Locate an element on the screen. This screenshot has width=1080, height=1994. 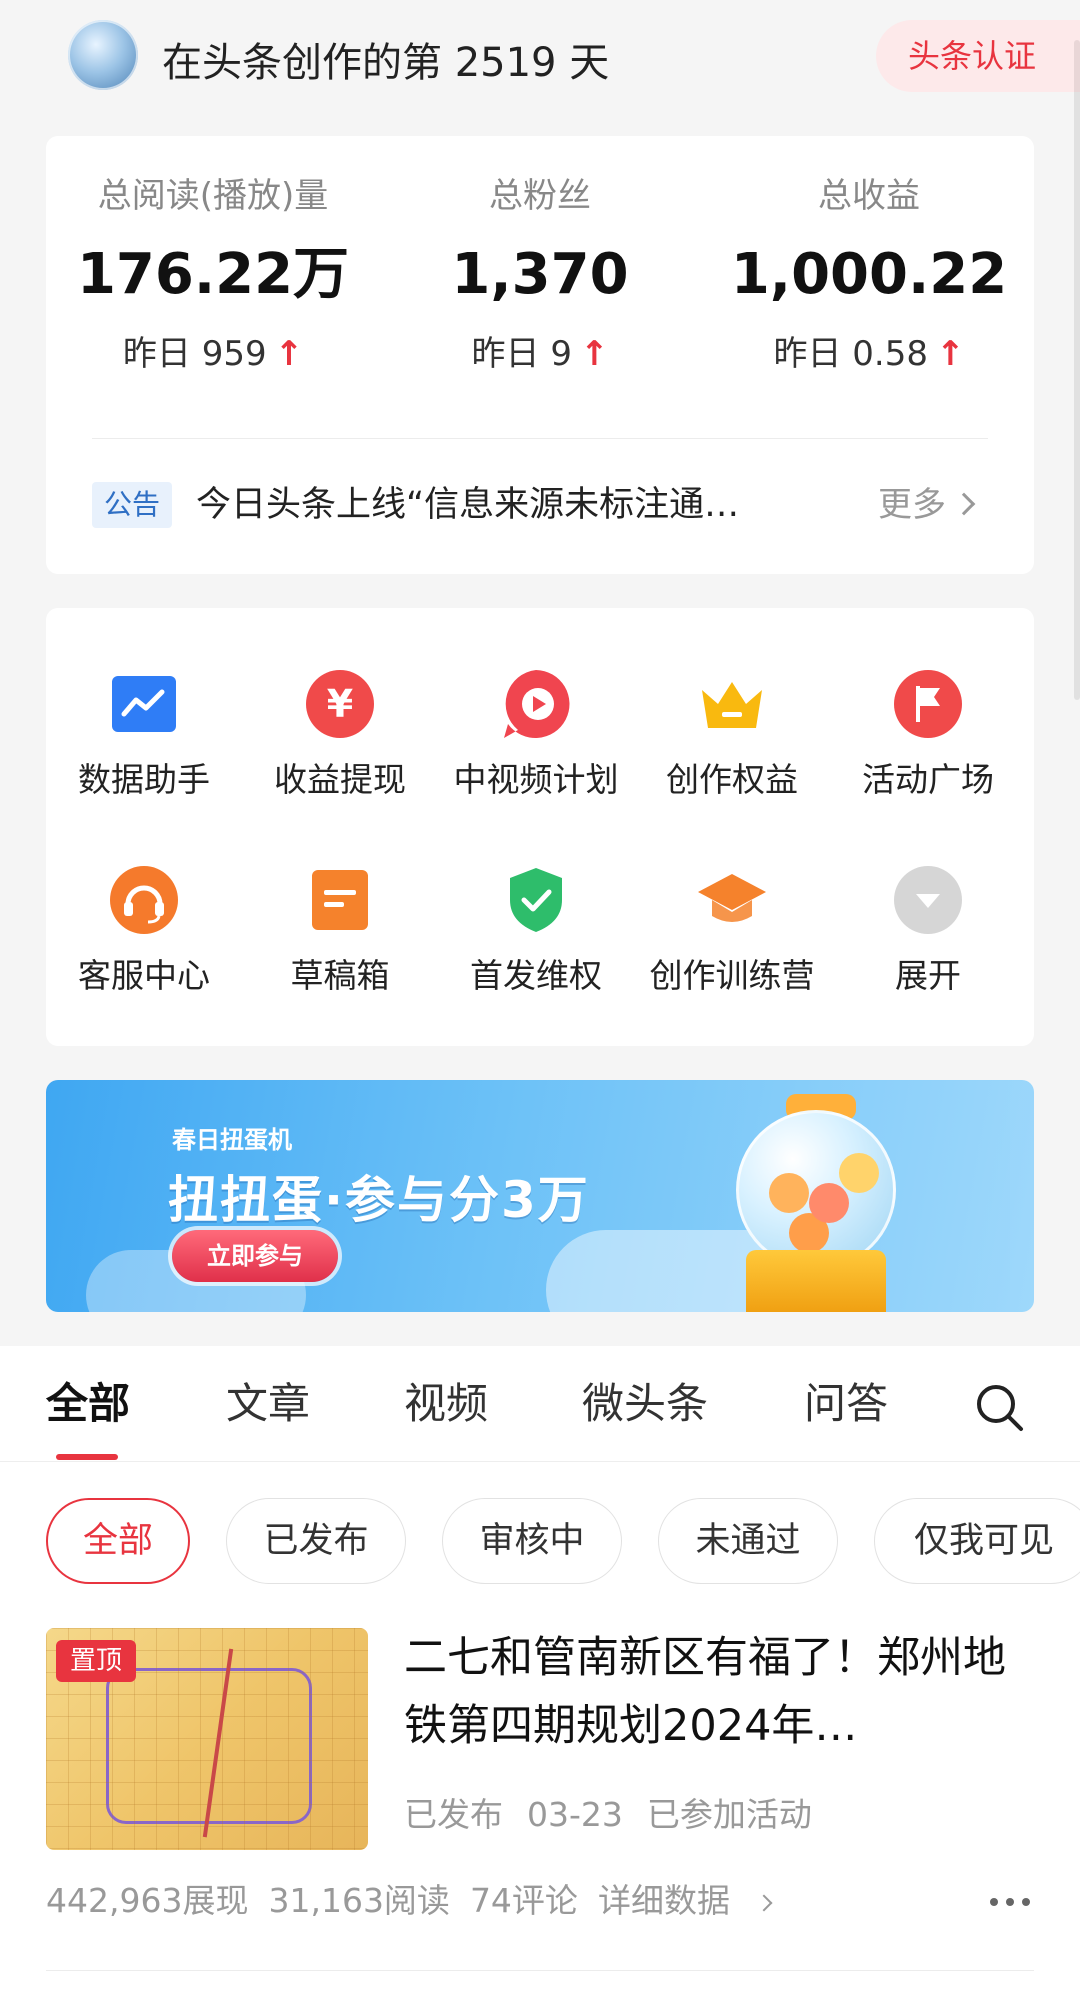
tool-label: 客服中心 is located at coordinates (144, 975).